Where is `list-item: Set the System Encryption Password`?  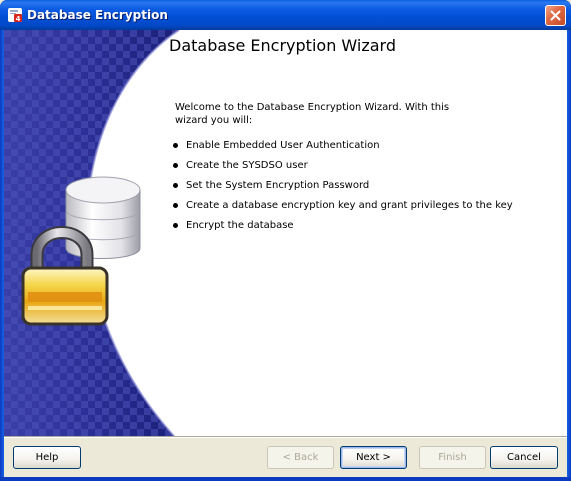 list-item: Set the System Encryption Password is located at coordinates (342, 189).